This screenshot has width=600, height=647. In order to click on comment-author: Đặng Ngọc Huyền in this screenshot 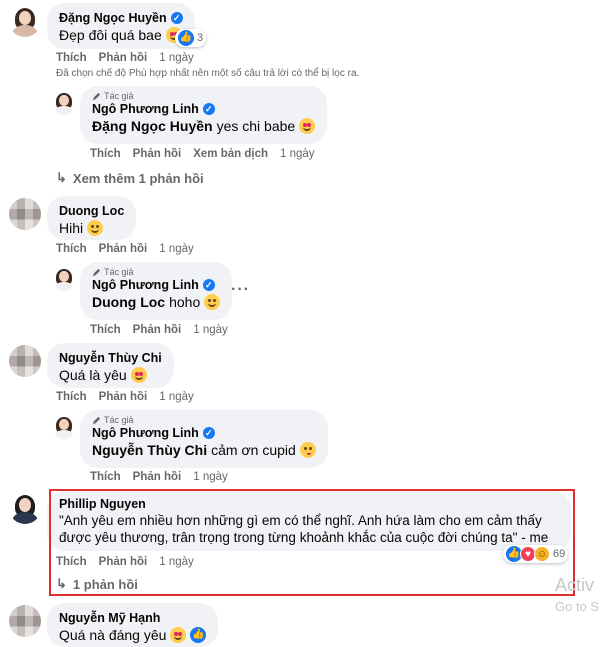, I will do `click(113, 18)`.